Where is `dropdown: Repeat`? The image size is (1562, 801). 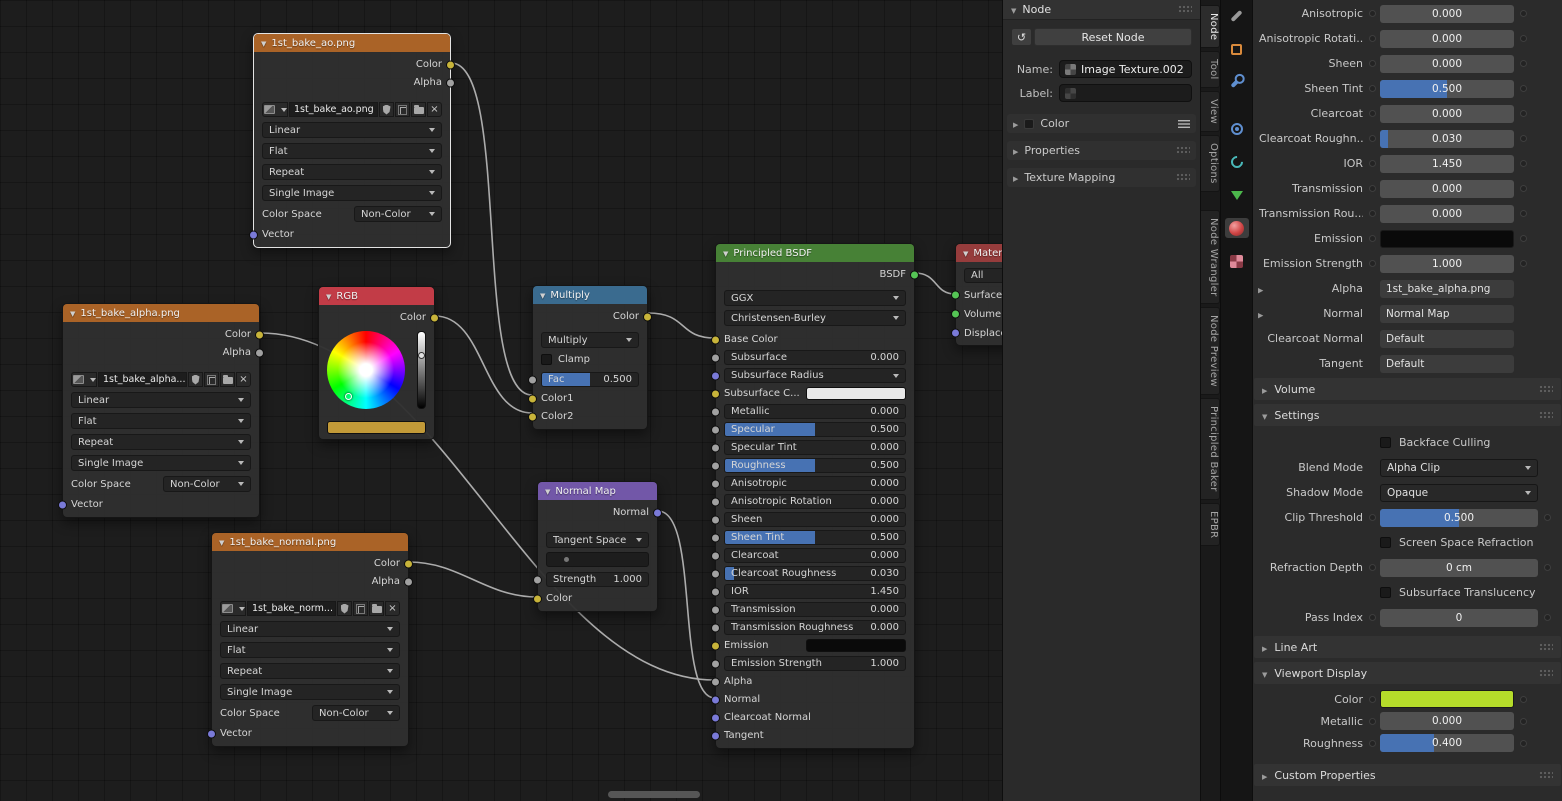
dropdown: Repeat is located at coordinates (161, 442).